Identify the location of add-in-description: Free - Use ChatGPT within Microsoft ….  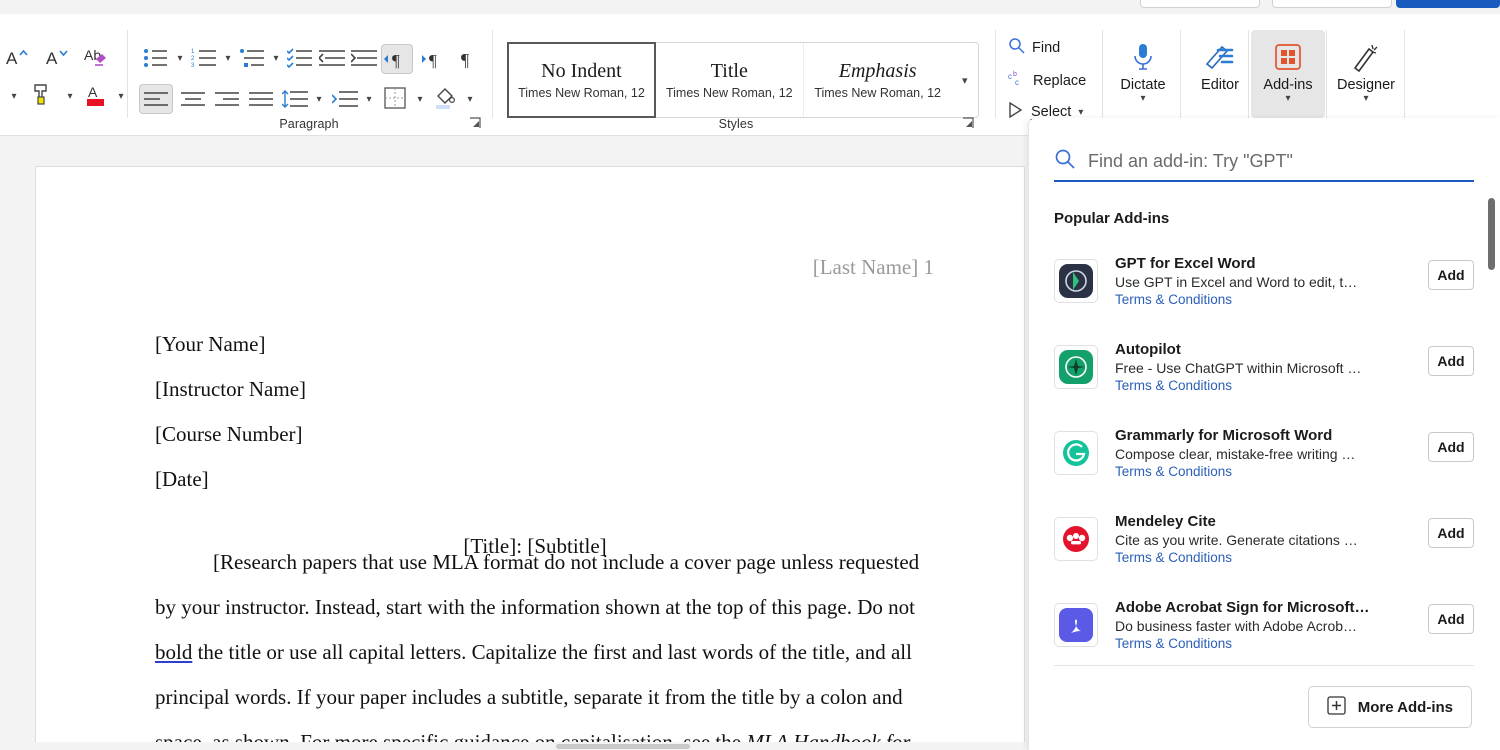
(1238, 368).